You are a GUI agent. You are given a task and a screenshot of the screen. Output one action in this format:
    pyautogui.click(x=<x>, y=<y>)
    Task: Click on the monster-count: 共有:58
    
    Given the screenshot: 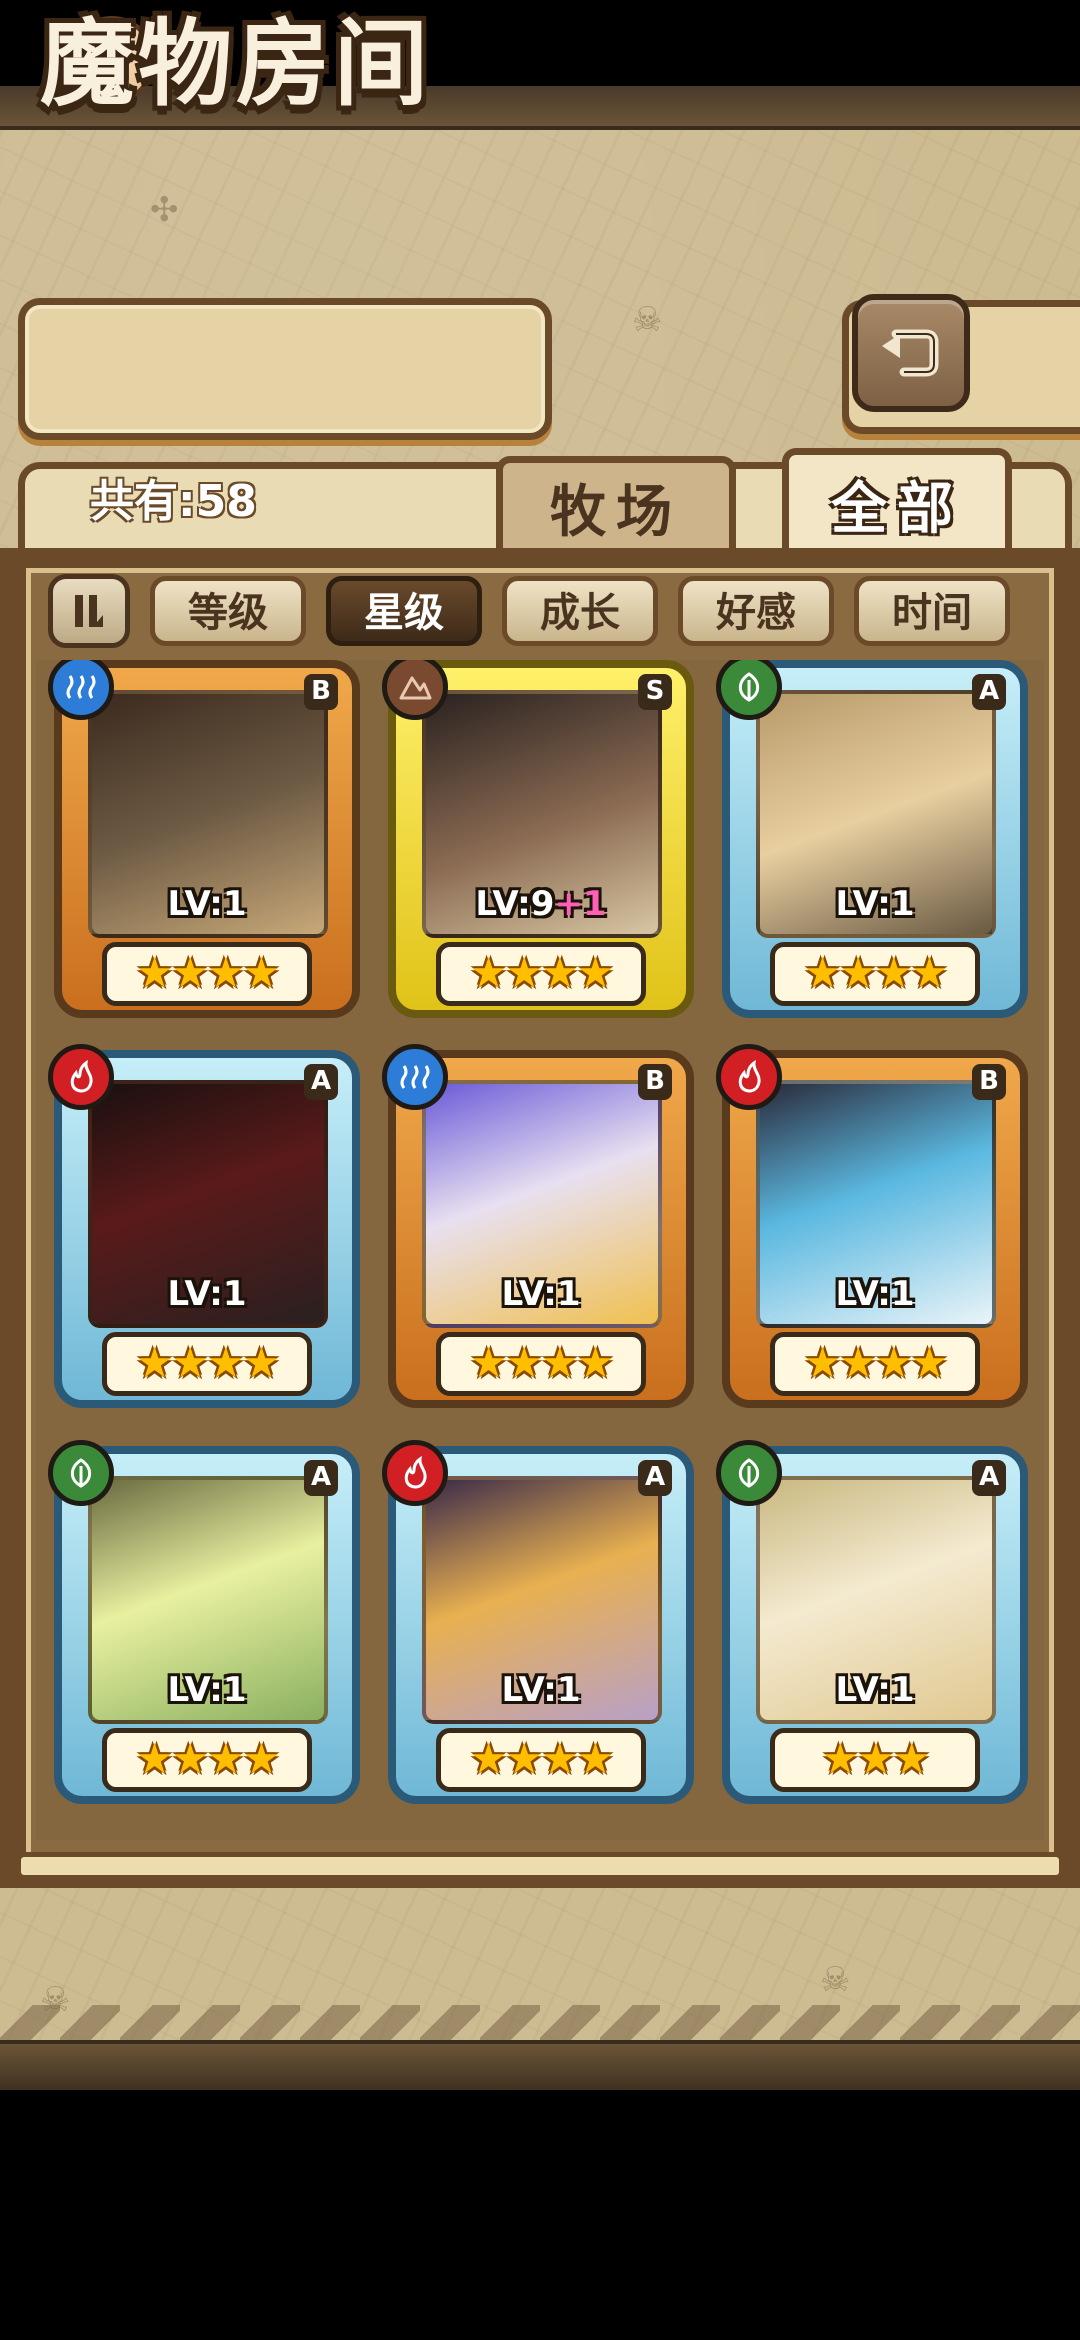 What is the action you would take?
    pyautogui.click(x=173, y=501)
    